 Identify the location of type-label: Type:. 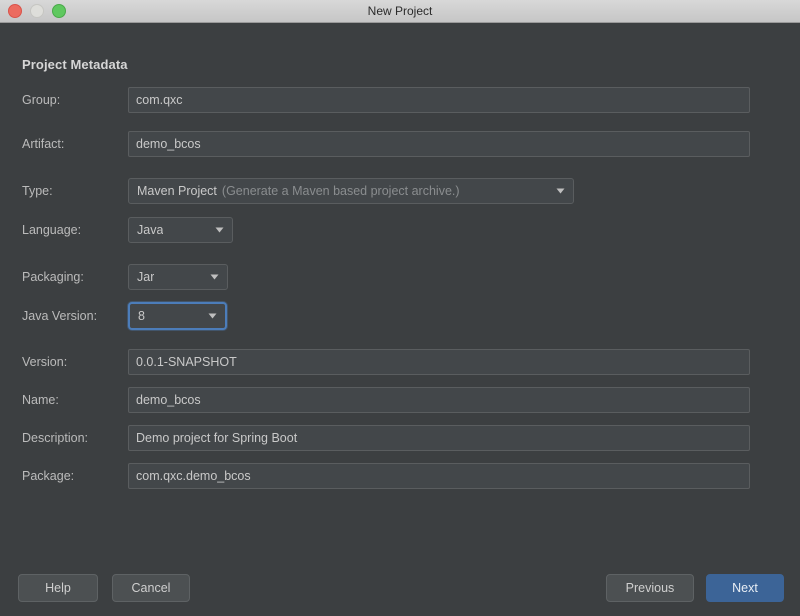
(37, 191).